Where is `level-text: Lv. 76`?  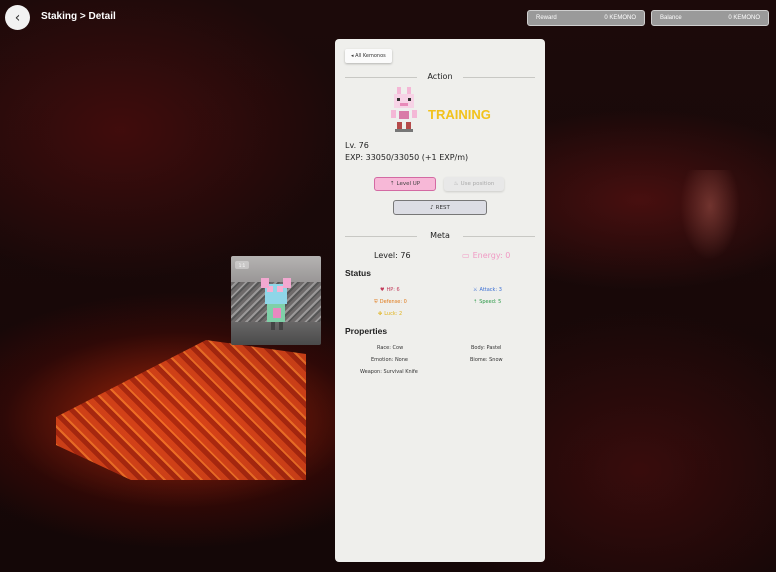
level-text: Lv. 76 is located at coordinates (357, 145).